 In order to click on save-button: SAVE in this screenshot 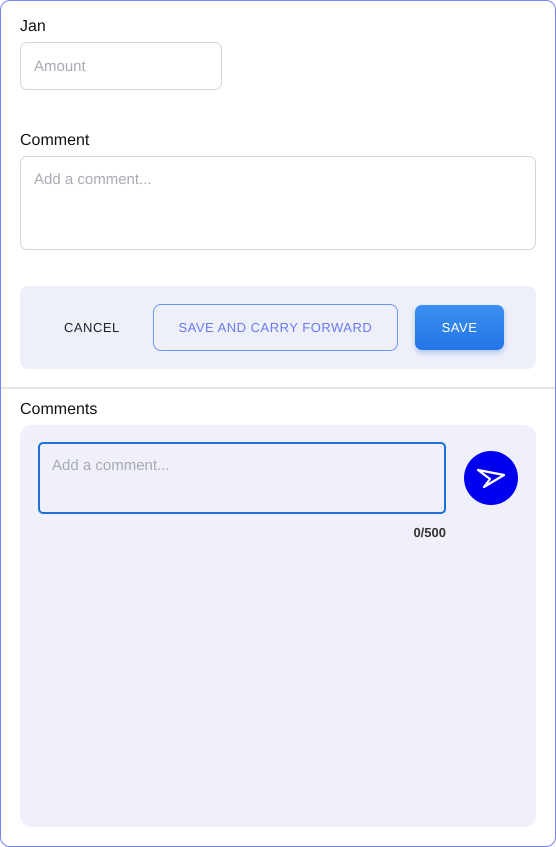, I will do `click(459, 327)`.